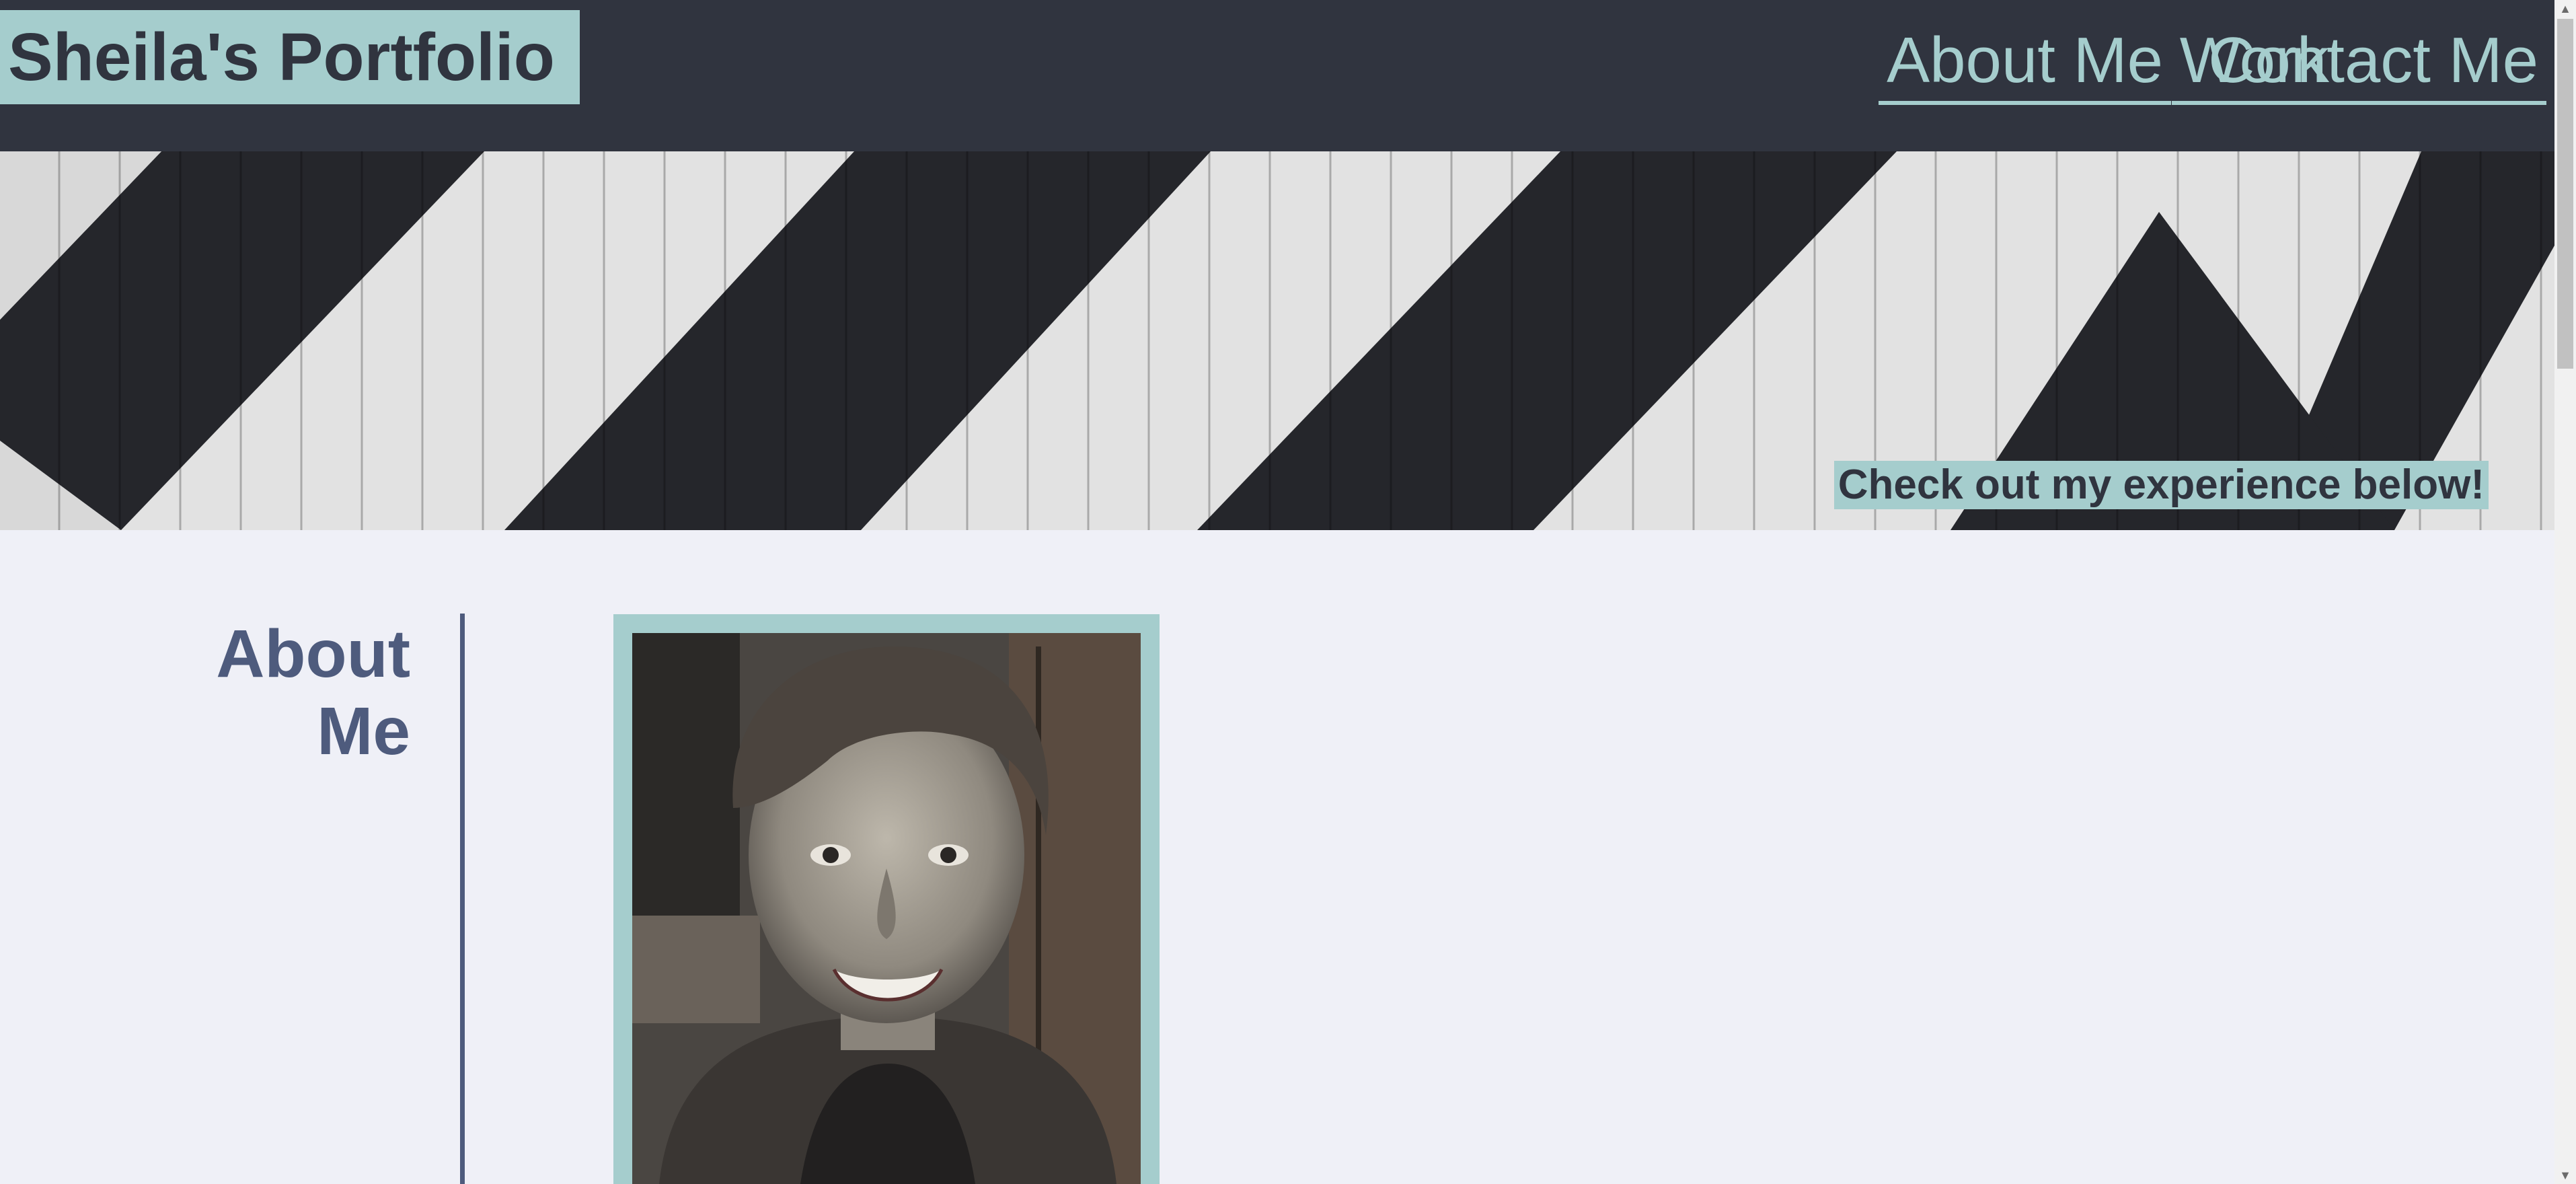  What do you see at coordinates (2161, 485) in the screenshot?
I see `hero-tagline: Check out my experience below!` at bounding box center [2161, 485].